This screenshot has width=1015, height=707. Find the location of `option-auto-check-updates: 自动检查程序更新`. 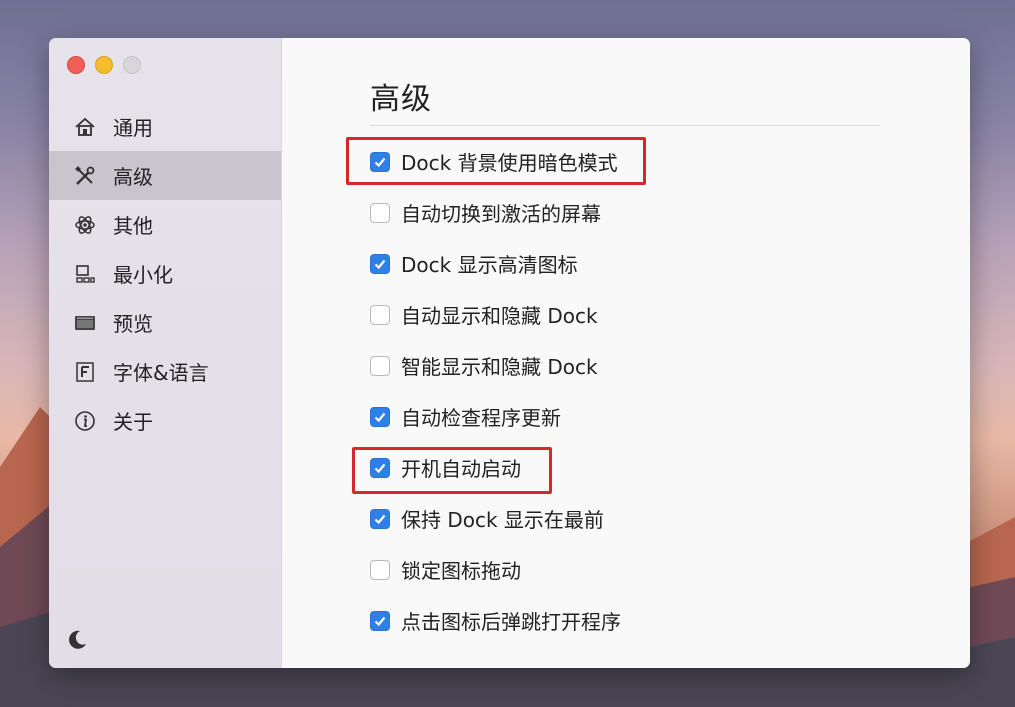

option-auto-check-updates: 自动检查程序更新 is located at coordinates (495, 416).